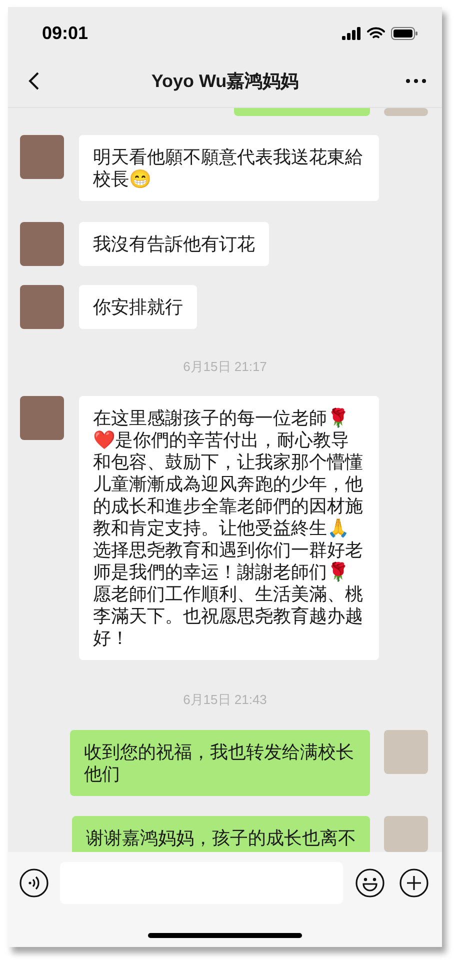 Image resolution: width=462 pixels, height=968 pixels. I want to click on voice-icon, so click(34, 883).